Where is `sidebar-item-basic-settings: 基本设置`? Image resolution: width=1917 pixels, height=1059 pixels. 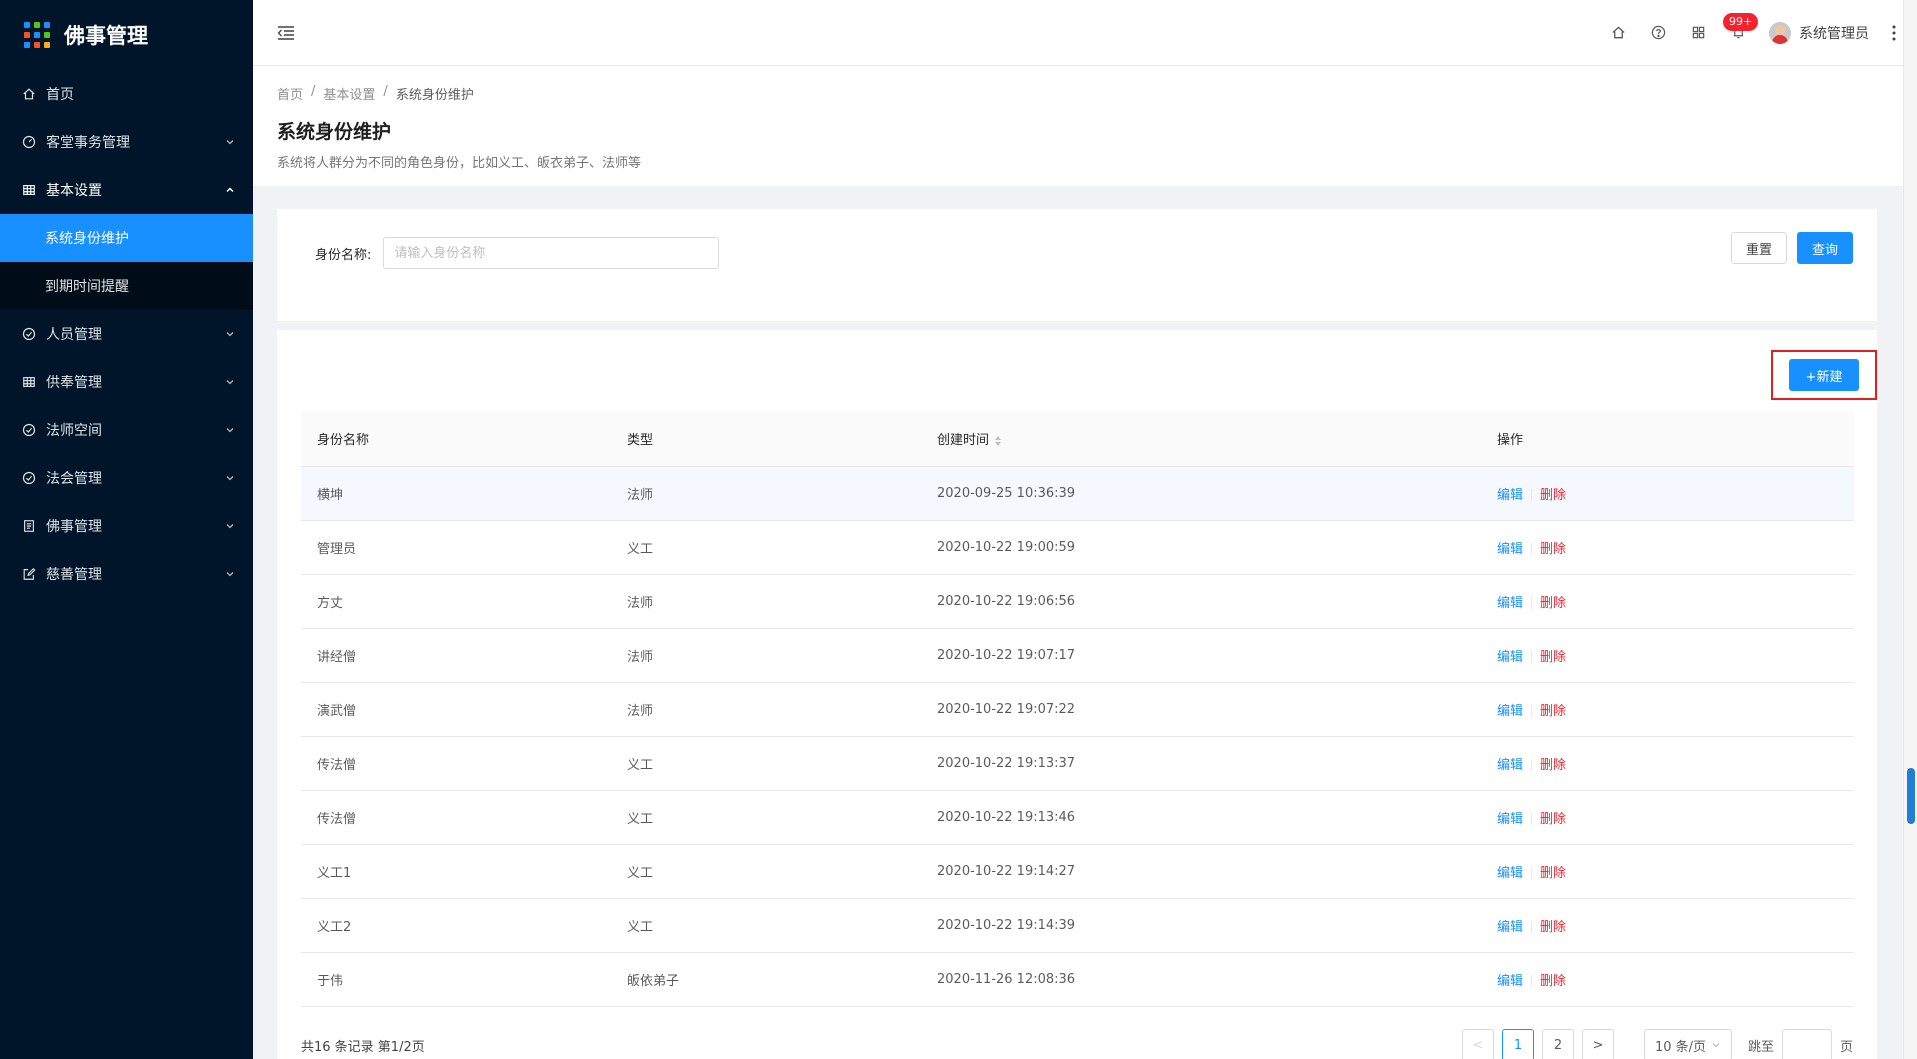 sidebar-item-basic-settings: 基本设置 is located at coordinates (126, 190).